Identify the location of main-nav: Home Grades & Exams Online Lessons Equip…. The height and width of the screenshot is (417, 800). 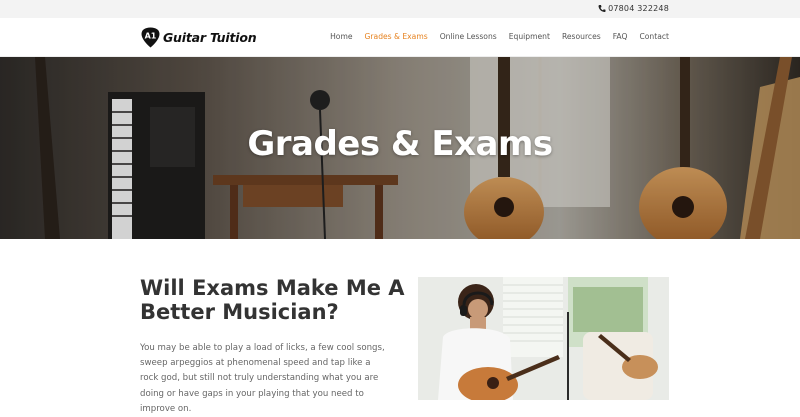
(499, 36).